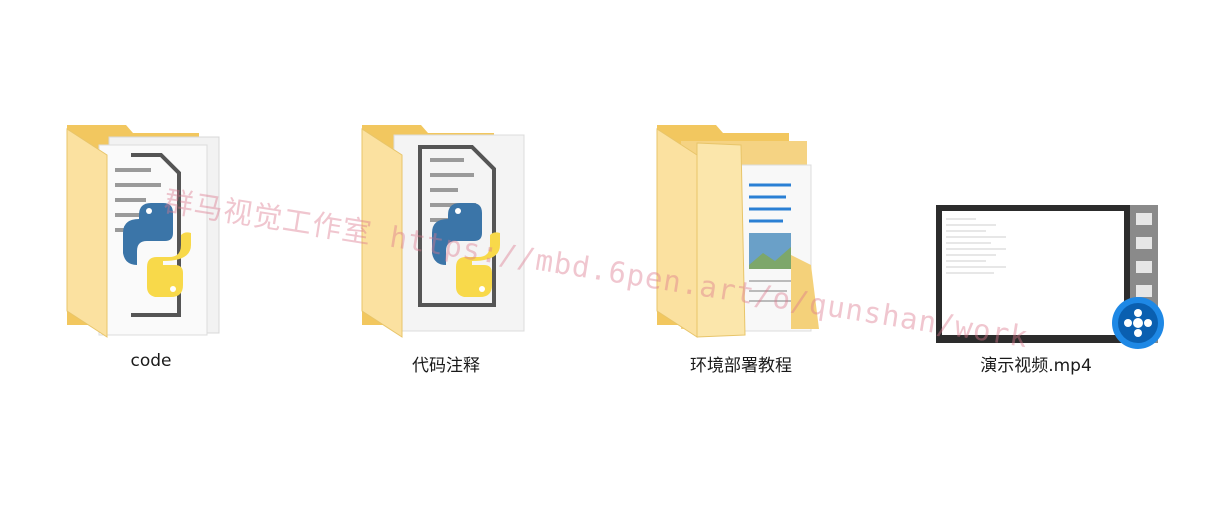 The image size is (1219, 516). I want to click on video-file-demo: 演示视频.mp4, so click(1050, 250).